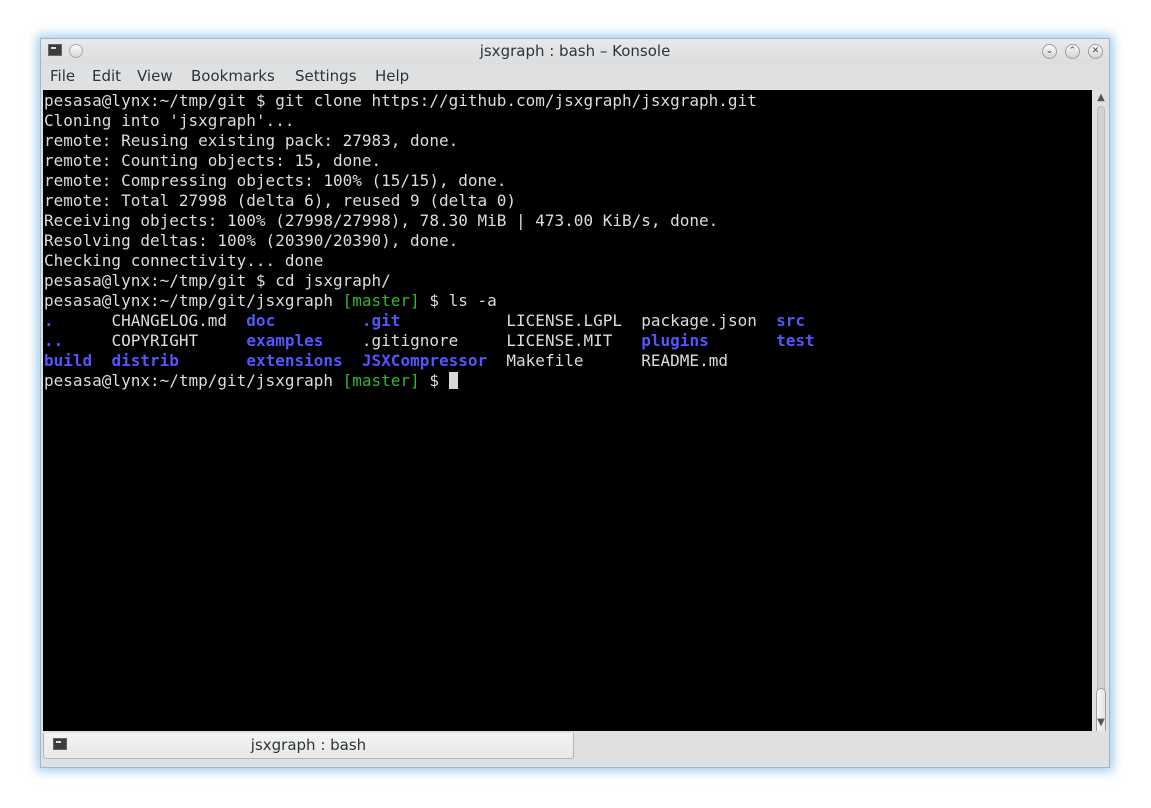 The height and width of the screenshot is (808, 1151). I want to click on maximize-button: ⌃, so click(1072, 51).